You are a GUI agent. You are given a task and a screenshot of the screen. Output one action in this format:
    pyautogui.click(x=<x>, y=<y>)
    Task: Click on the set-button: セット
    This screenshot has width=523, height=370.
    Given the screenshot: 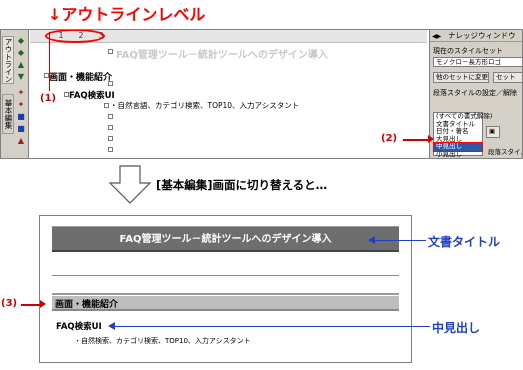 What is the action you would take?
    pyautogui.click(x=507, y=77)
    